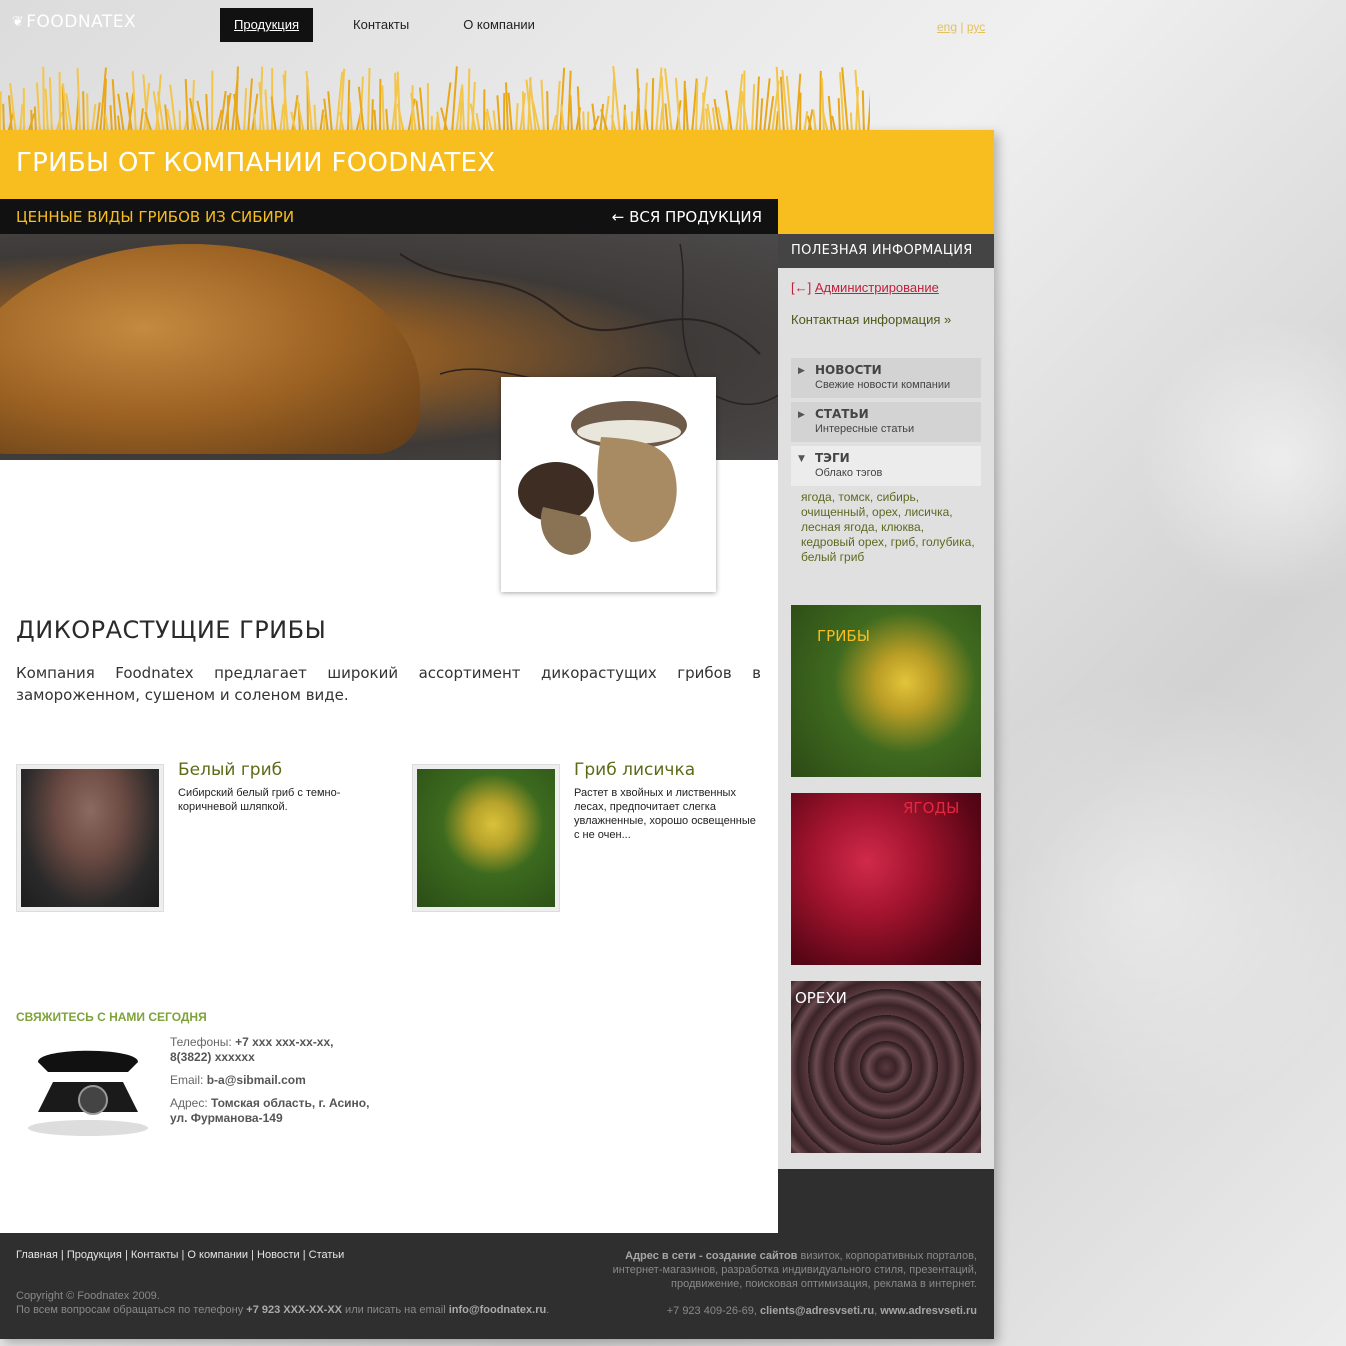 Image resolution: width=1346 pixels, height=1346 pixels. What do you see at coordinates (848, 370) in the screenshot?
I see `accordion-title: НОВОСТИ` at bounding box center [848, 370].